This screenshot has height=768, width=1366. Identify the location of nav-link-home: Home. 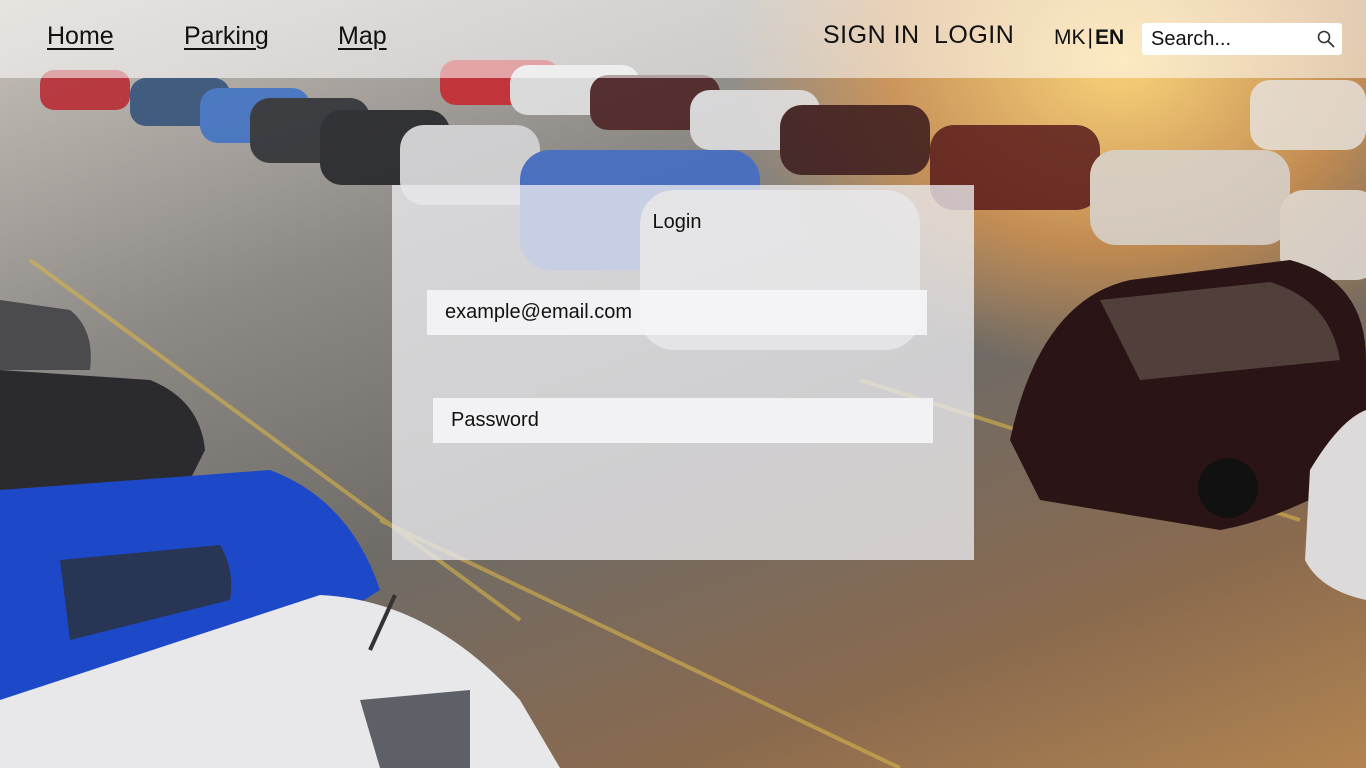
(80, 36).